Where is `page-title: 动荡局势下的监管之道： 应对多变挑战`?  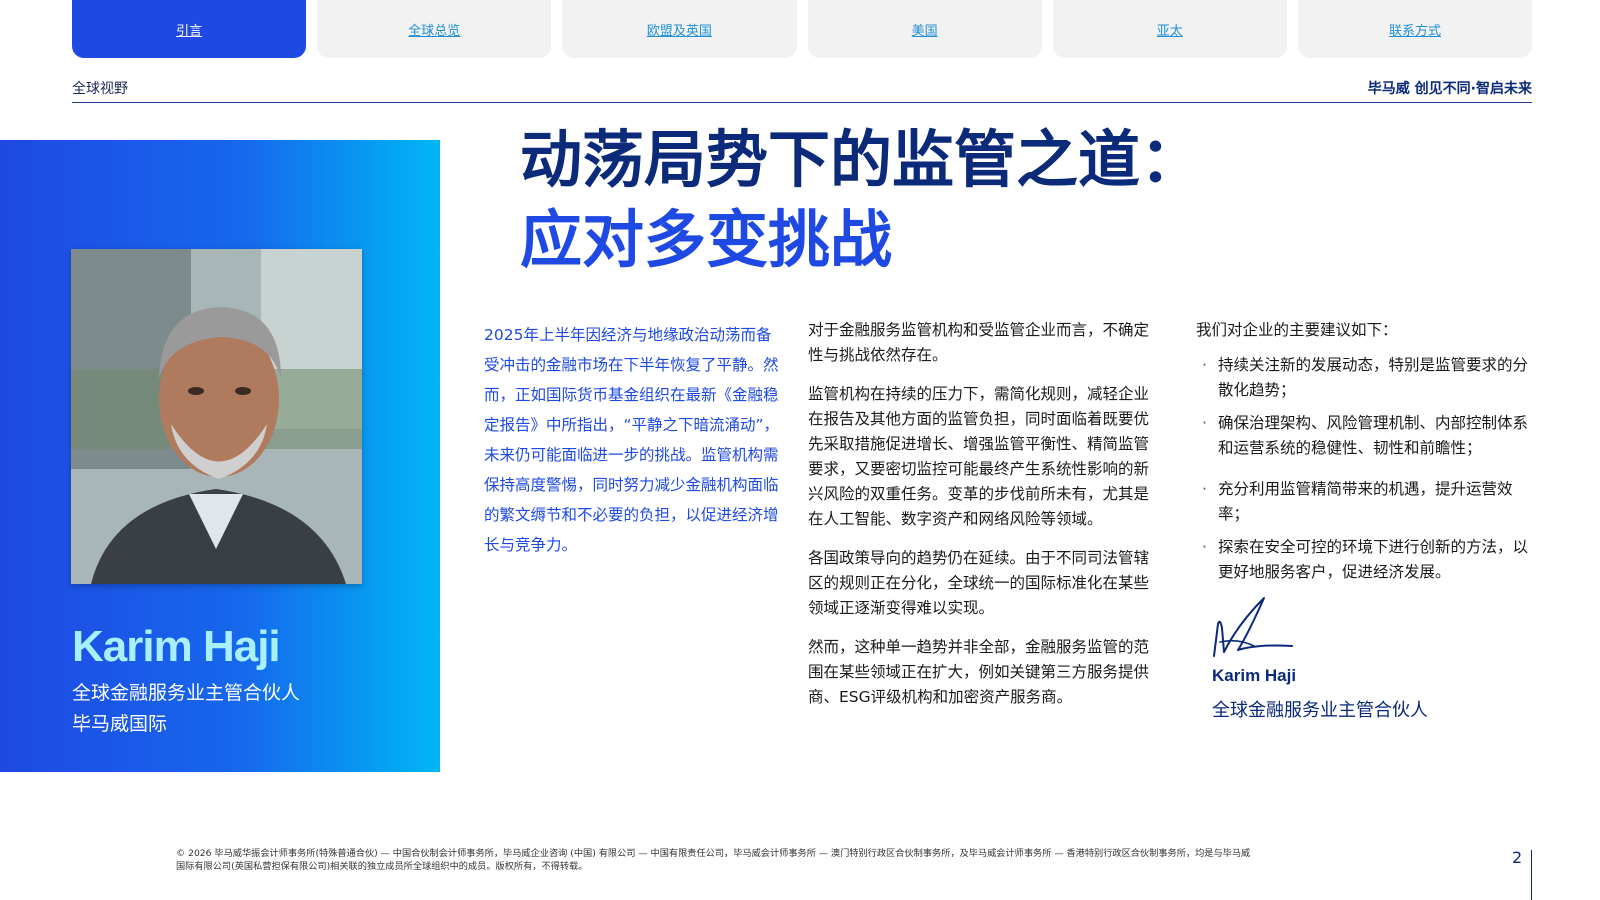
page-title: 动荡局势下的监管之道： 应对多变挑战 is located at coordinates (861, 200).